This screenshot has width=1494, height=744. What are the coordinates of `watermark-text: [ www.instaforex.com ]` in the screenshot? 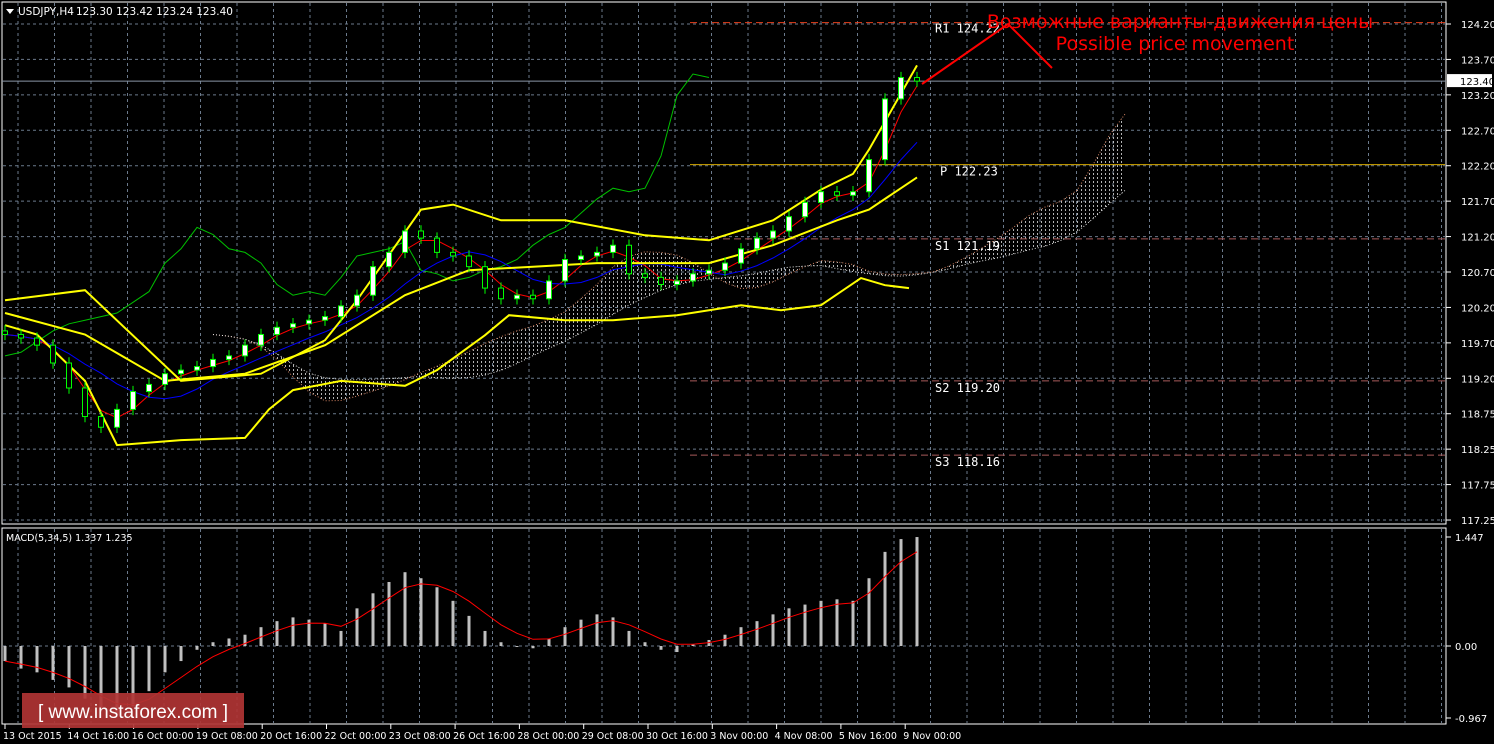 It's located at (133, 712).